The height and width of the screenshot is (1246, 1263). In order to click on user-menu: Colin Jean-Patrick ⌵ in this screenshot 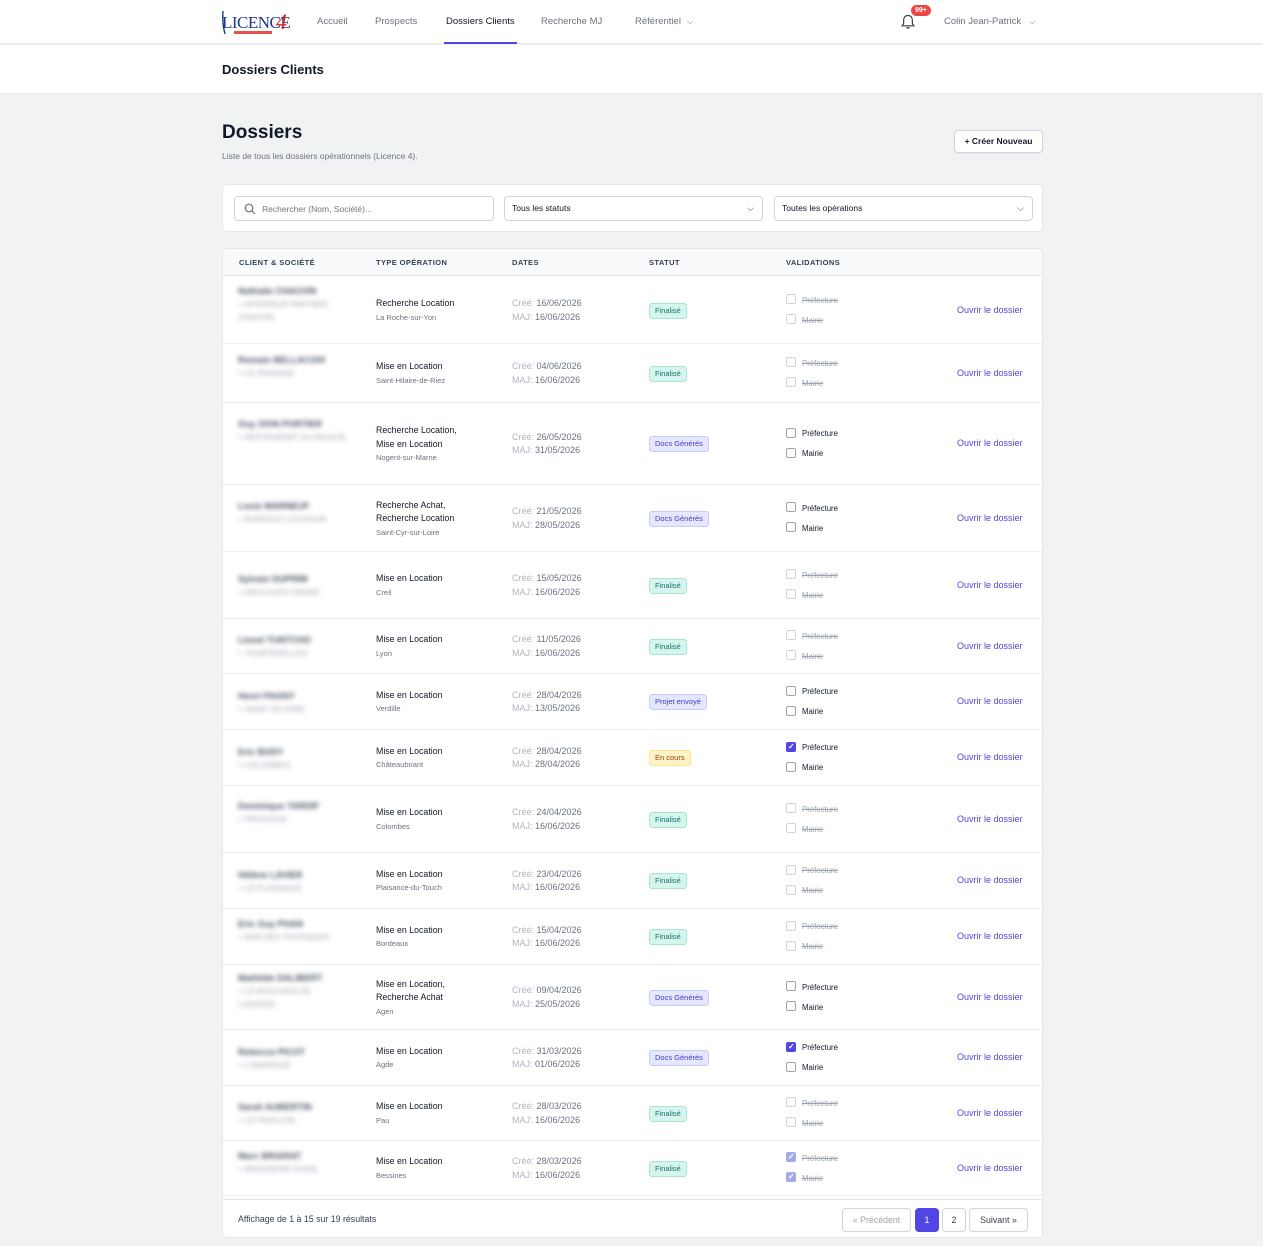, I will do `click(989, 22)`.